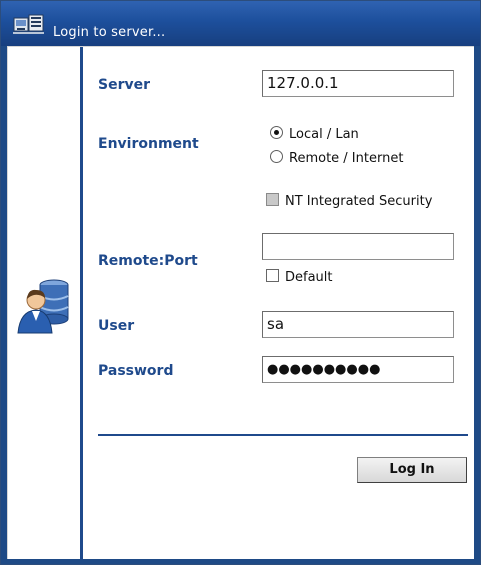 This screenshot has height=565, width=481. I want to click on radio-remote-internet-label: Remote / Internet, so click(346, 158).